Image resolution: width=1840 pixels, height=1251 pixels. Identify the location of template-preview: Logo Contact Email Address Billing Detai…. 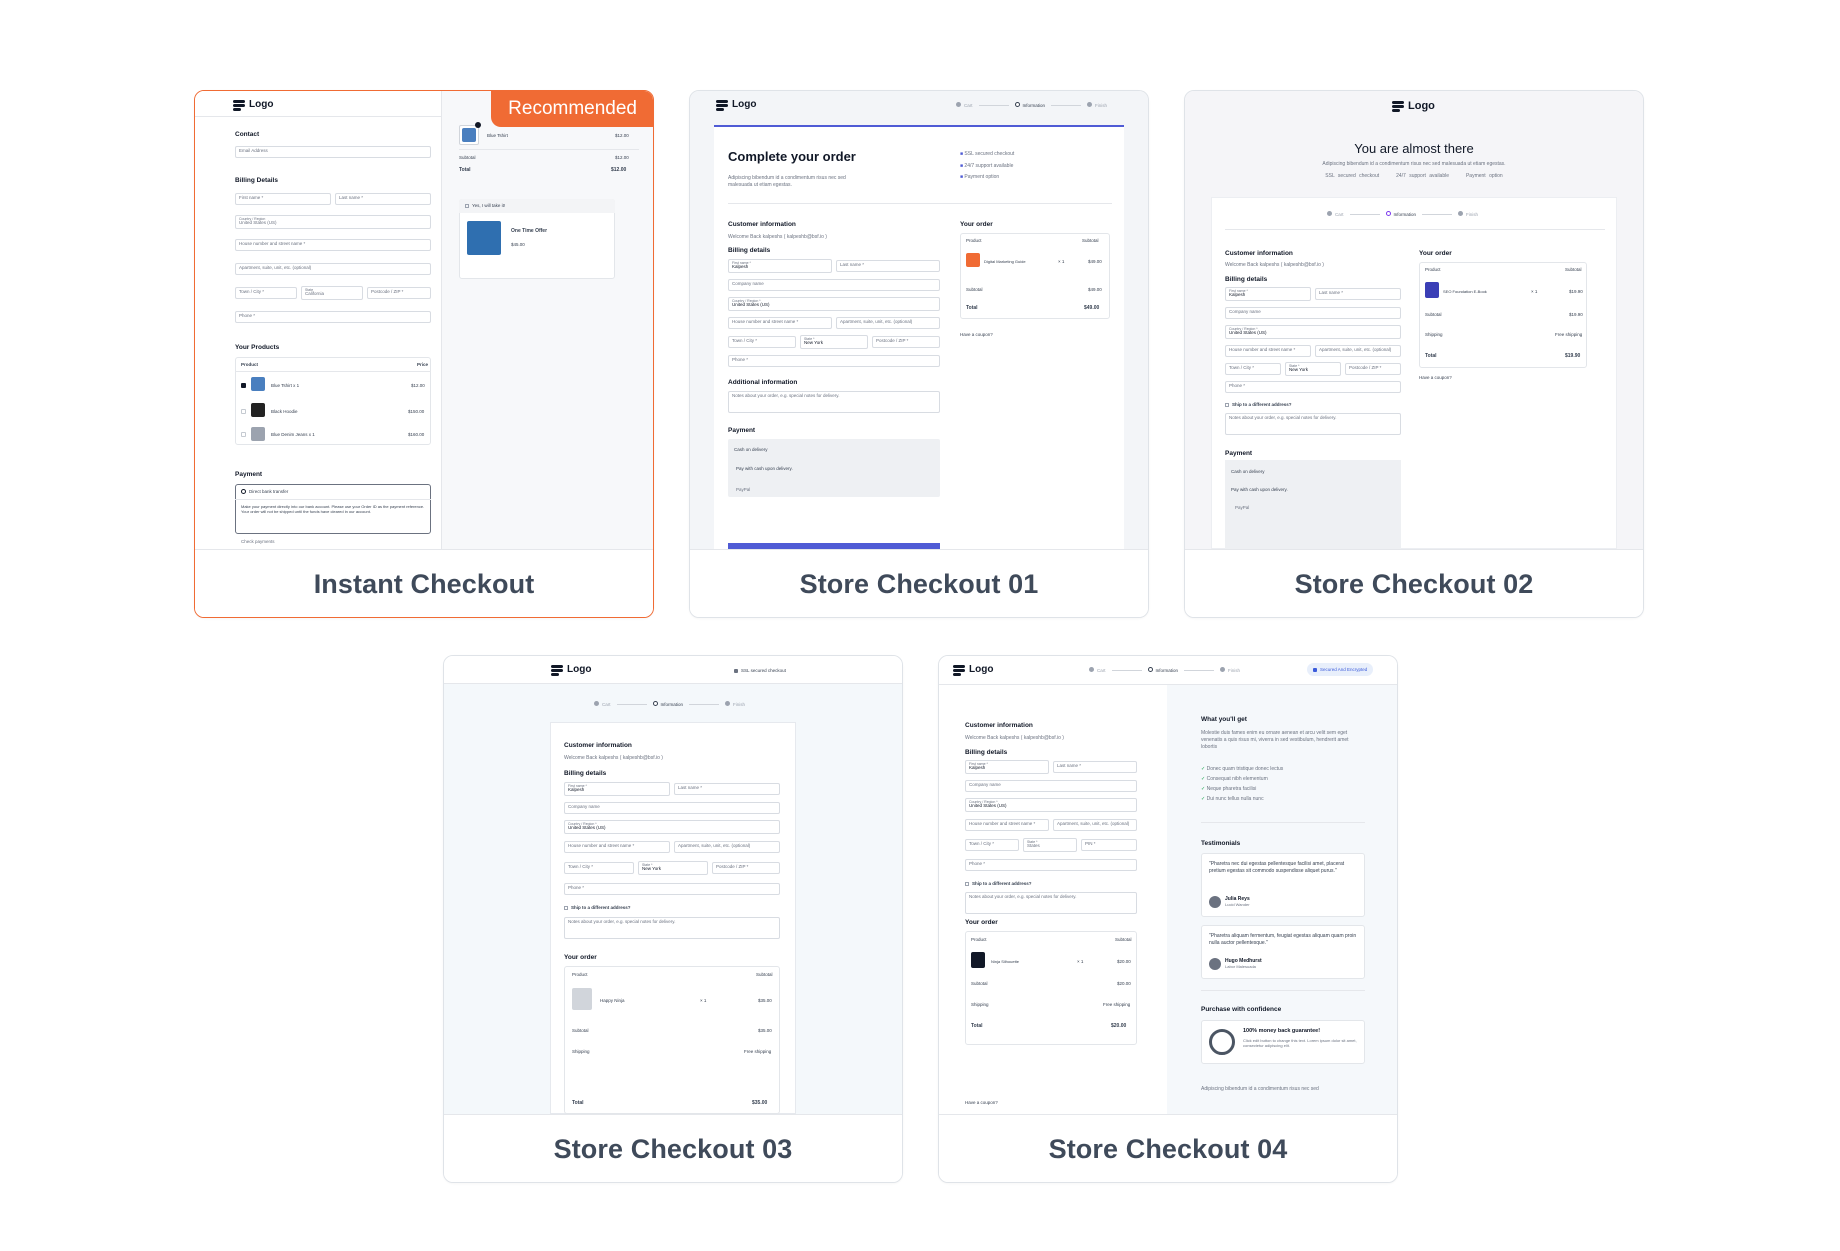
(424, 320).